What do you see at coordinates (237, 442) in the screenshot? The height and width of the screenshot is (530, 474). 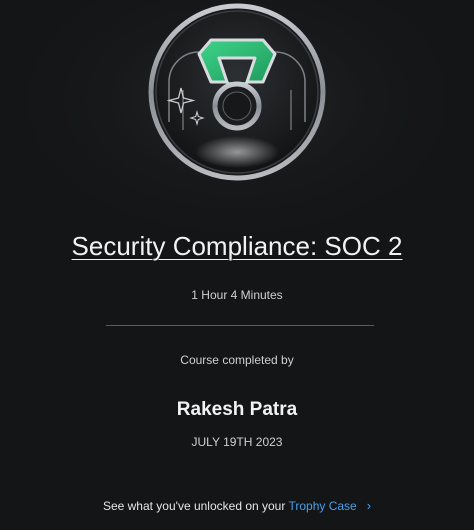 I see `completion-date: JULY 19TH 2023` at bounding box center [237, 442].